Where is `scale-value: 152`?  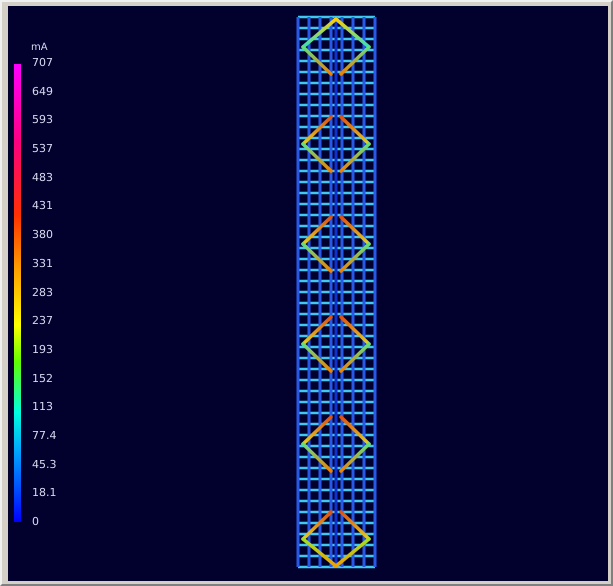
scale-value: 152 is located at coordinates (43, 378).